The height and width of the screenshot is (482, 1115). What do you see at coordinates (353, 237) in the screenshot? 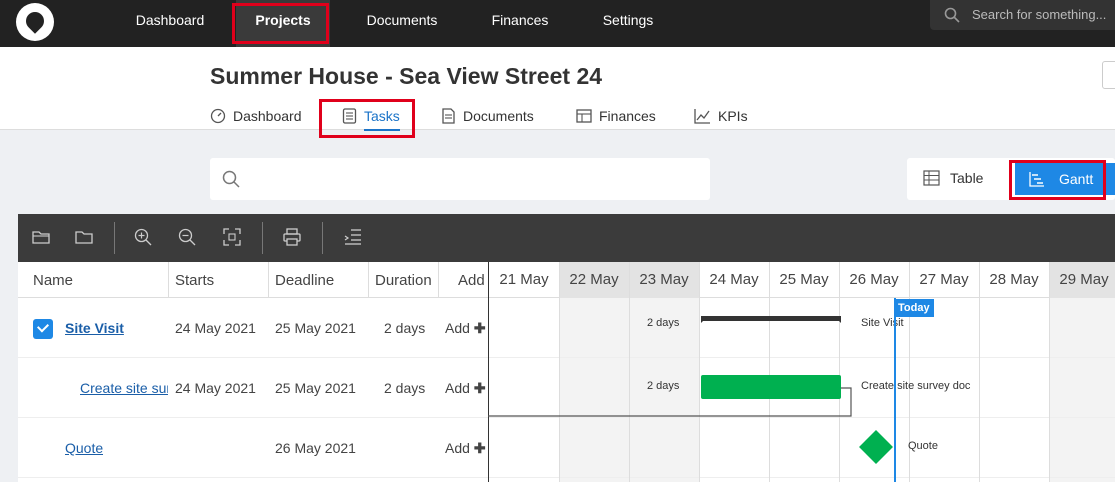
I see `indent-icon` at bounding box center [353, 237].